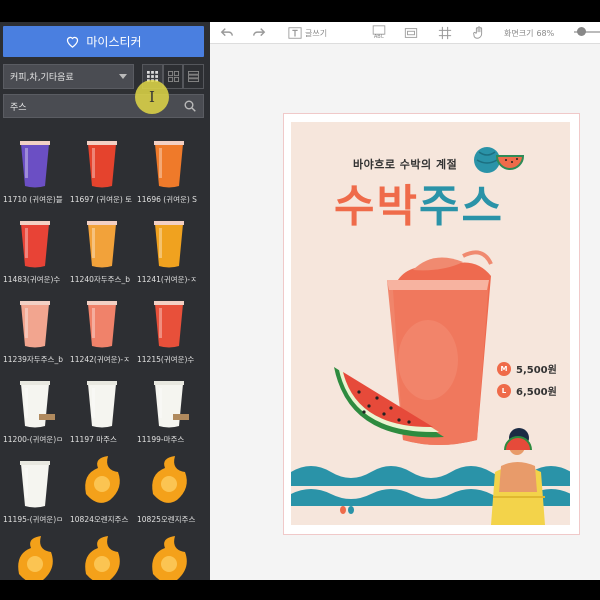 This screenshot has width=600, height=600. What do you see at coordinates (316, 33) in the screenshot?
I see `text-tool-label: 글쓰기` at bounding box center [316, 33].